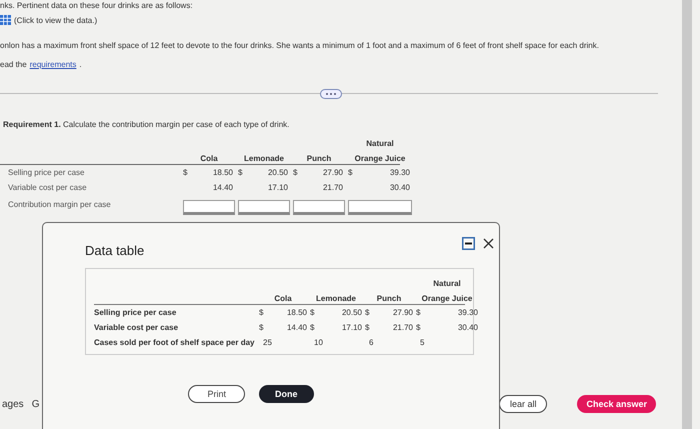 The height and width of the screenshot is (429, 700). I want to click on close-icon, so click(488, 243).